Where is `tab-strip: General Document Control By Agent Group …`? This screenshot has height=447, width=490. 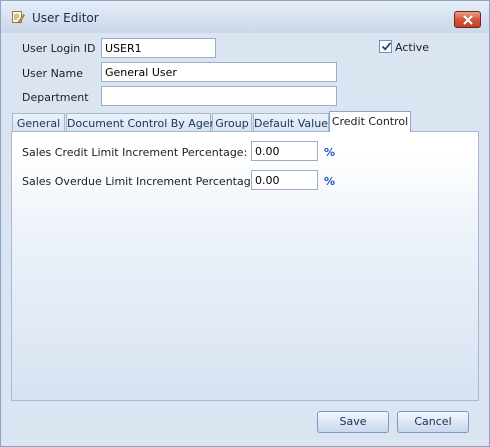
tab-strip: General Document Control By Agent Group … is located at coordinates (245, 121).